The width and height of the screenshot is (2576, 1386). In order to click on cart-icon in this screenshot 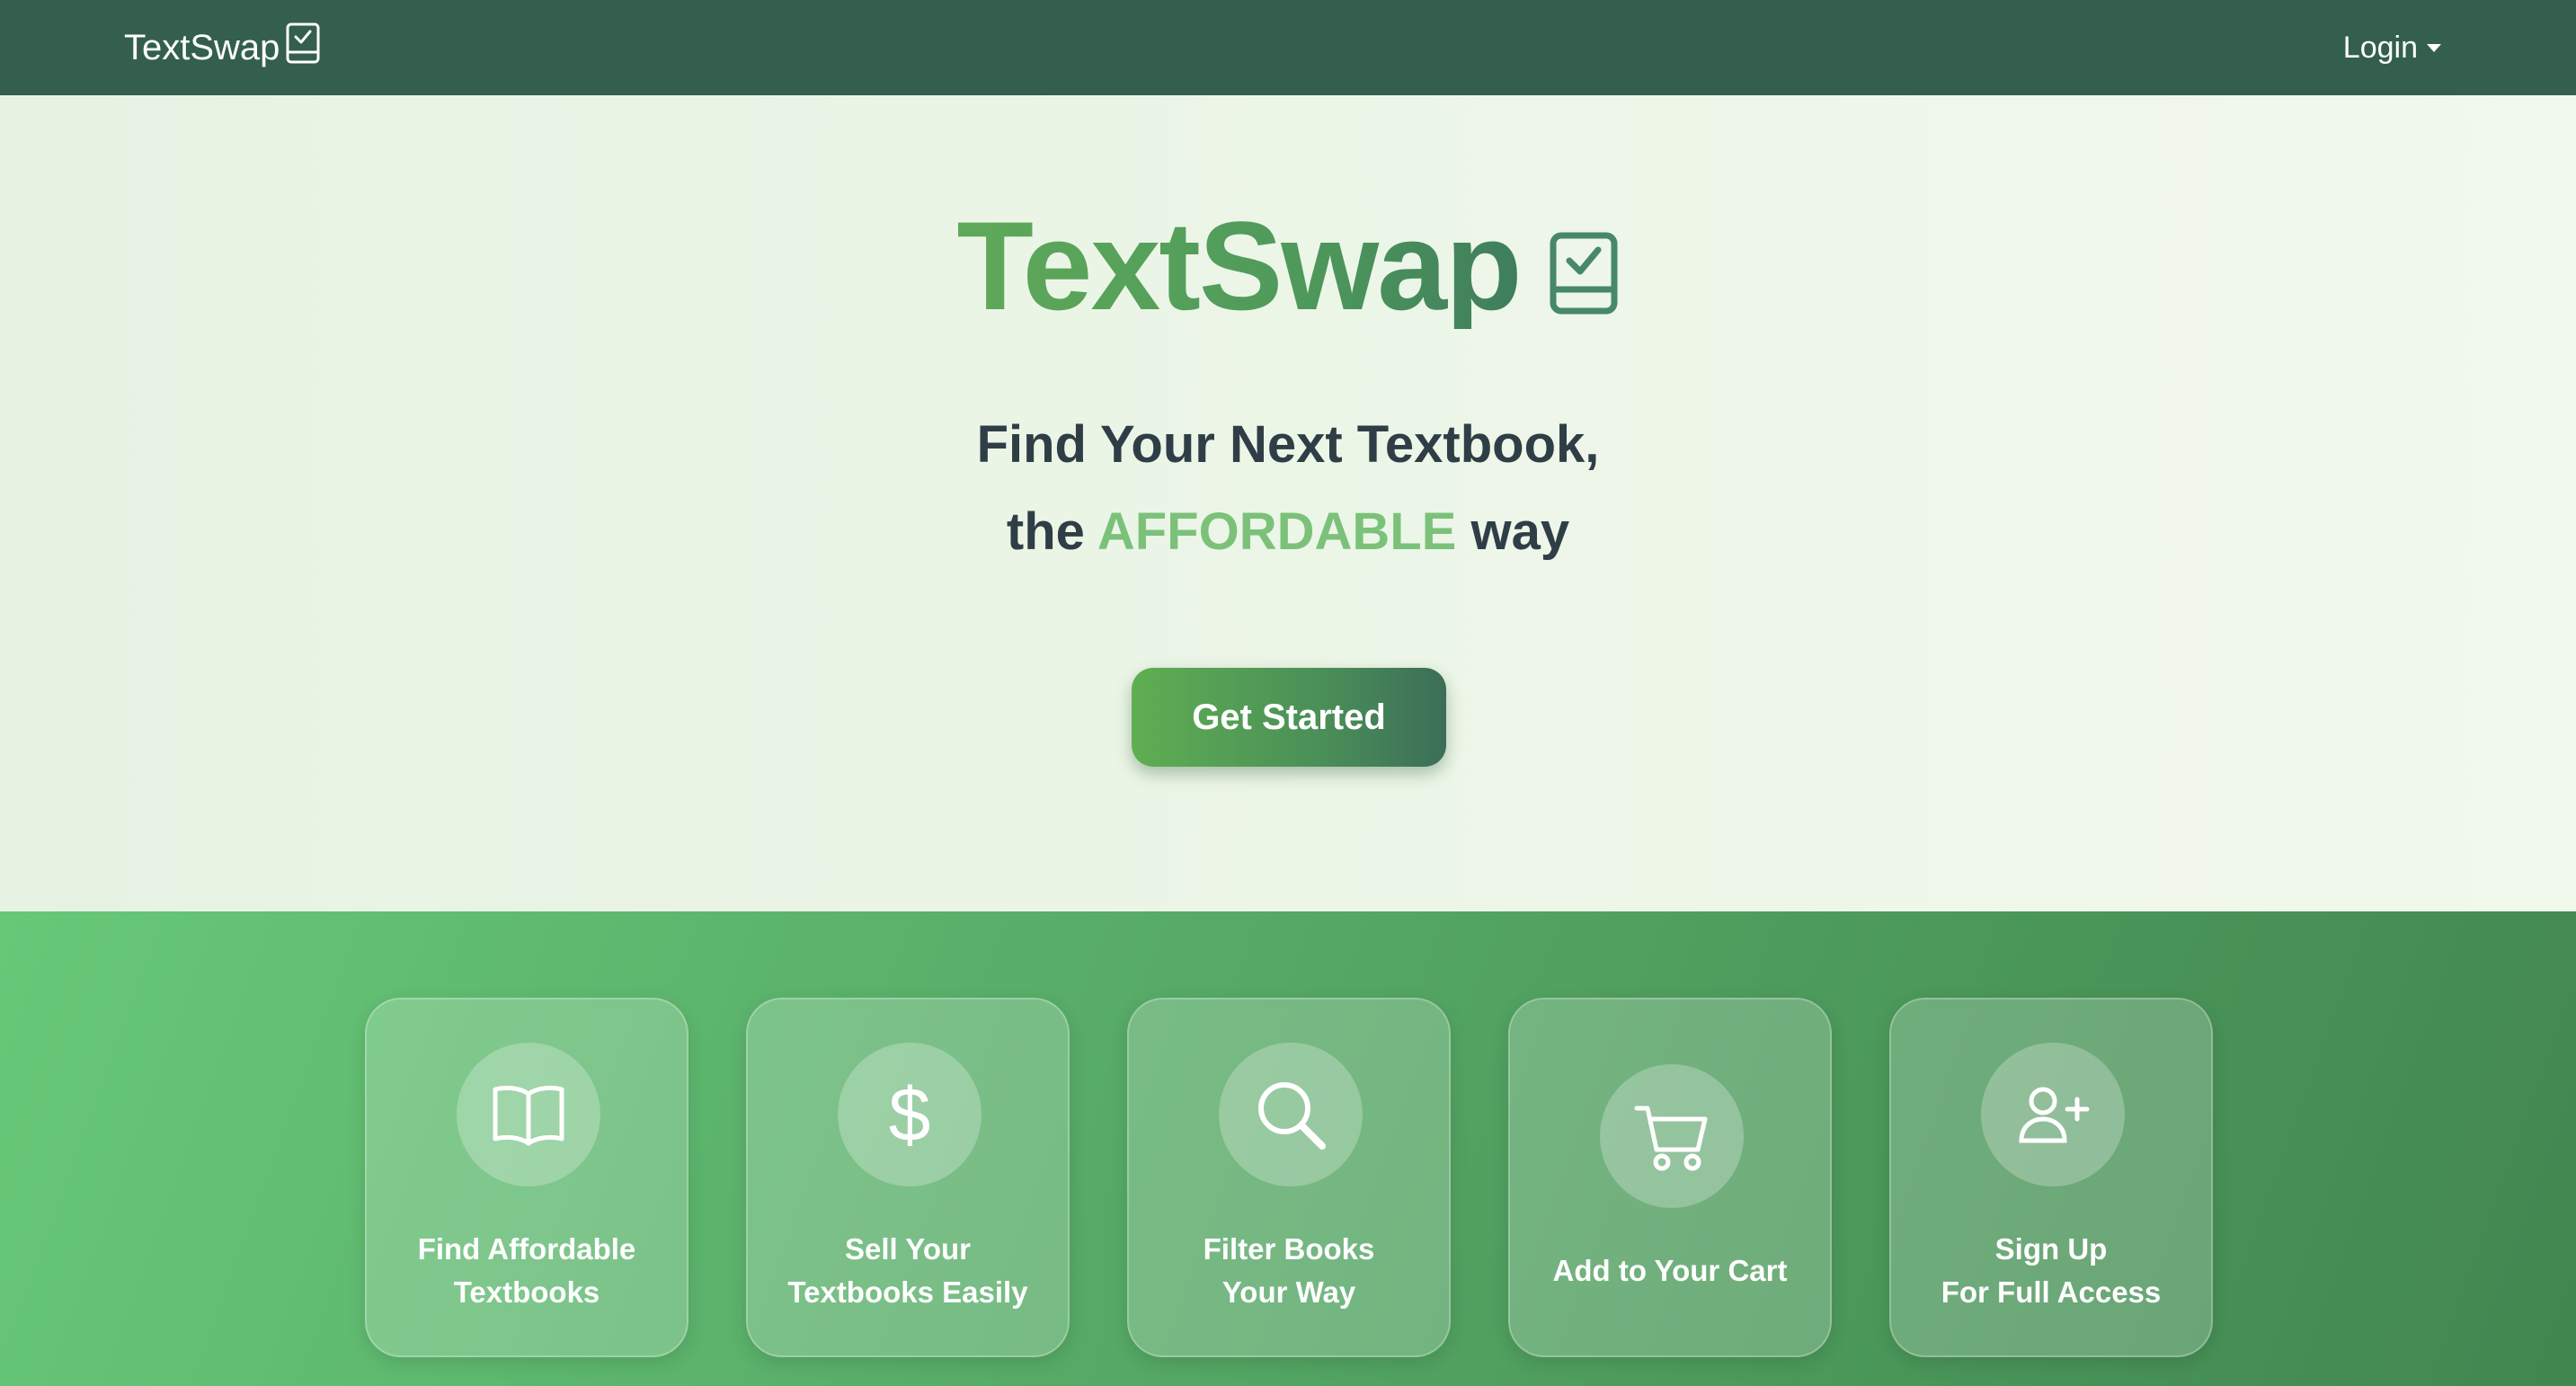, I will do `click(1671, 1138)`.